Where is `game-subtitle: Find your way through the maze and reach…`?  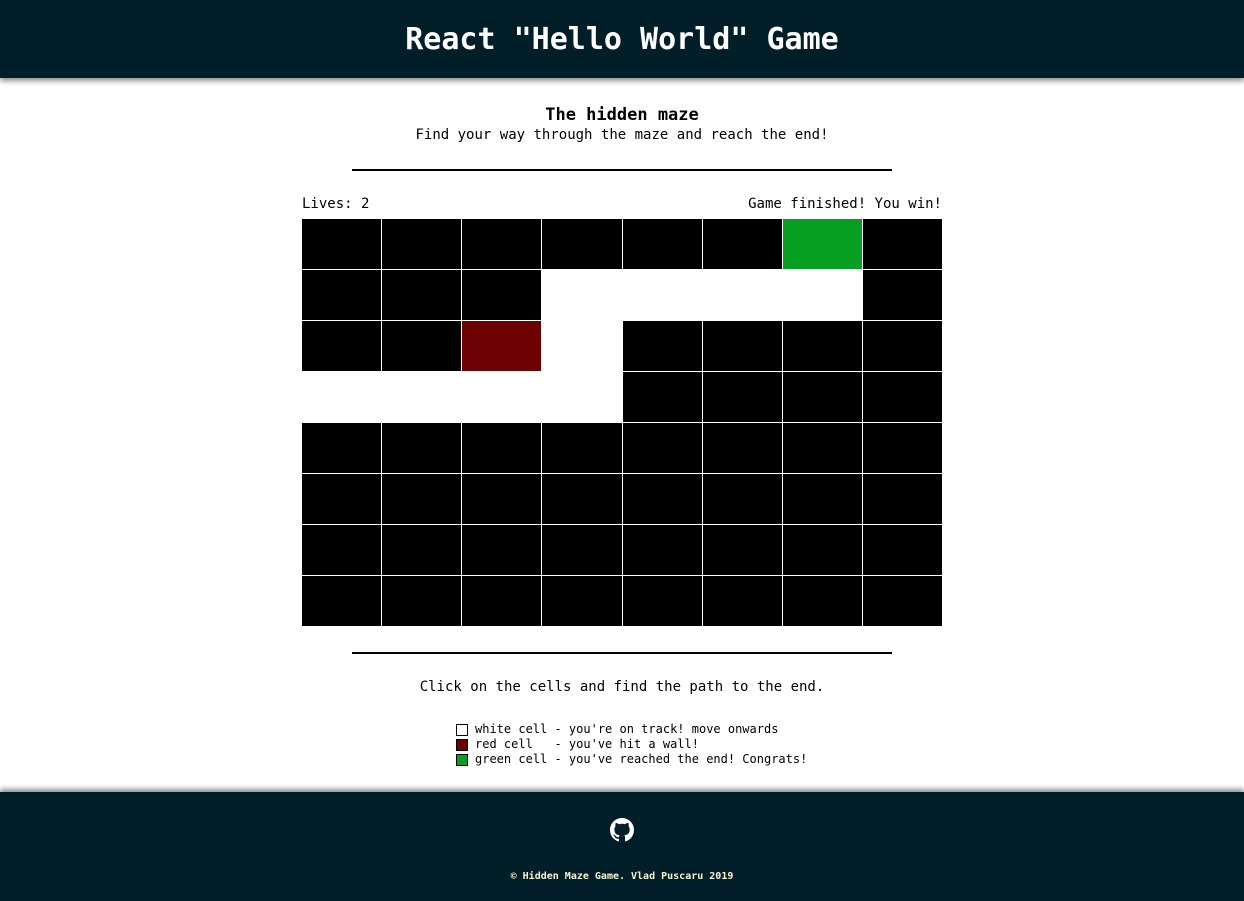
game-subtitle: Find your way through the maze and reach… is located at coordinates (622, 135).